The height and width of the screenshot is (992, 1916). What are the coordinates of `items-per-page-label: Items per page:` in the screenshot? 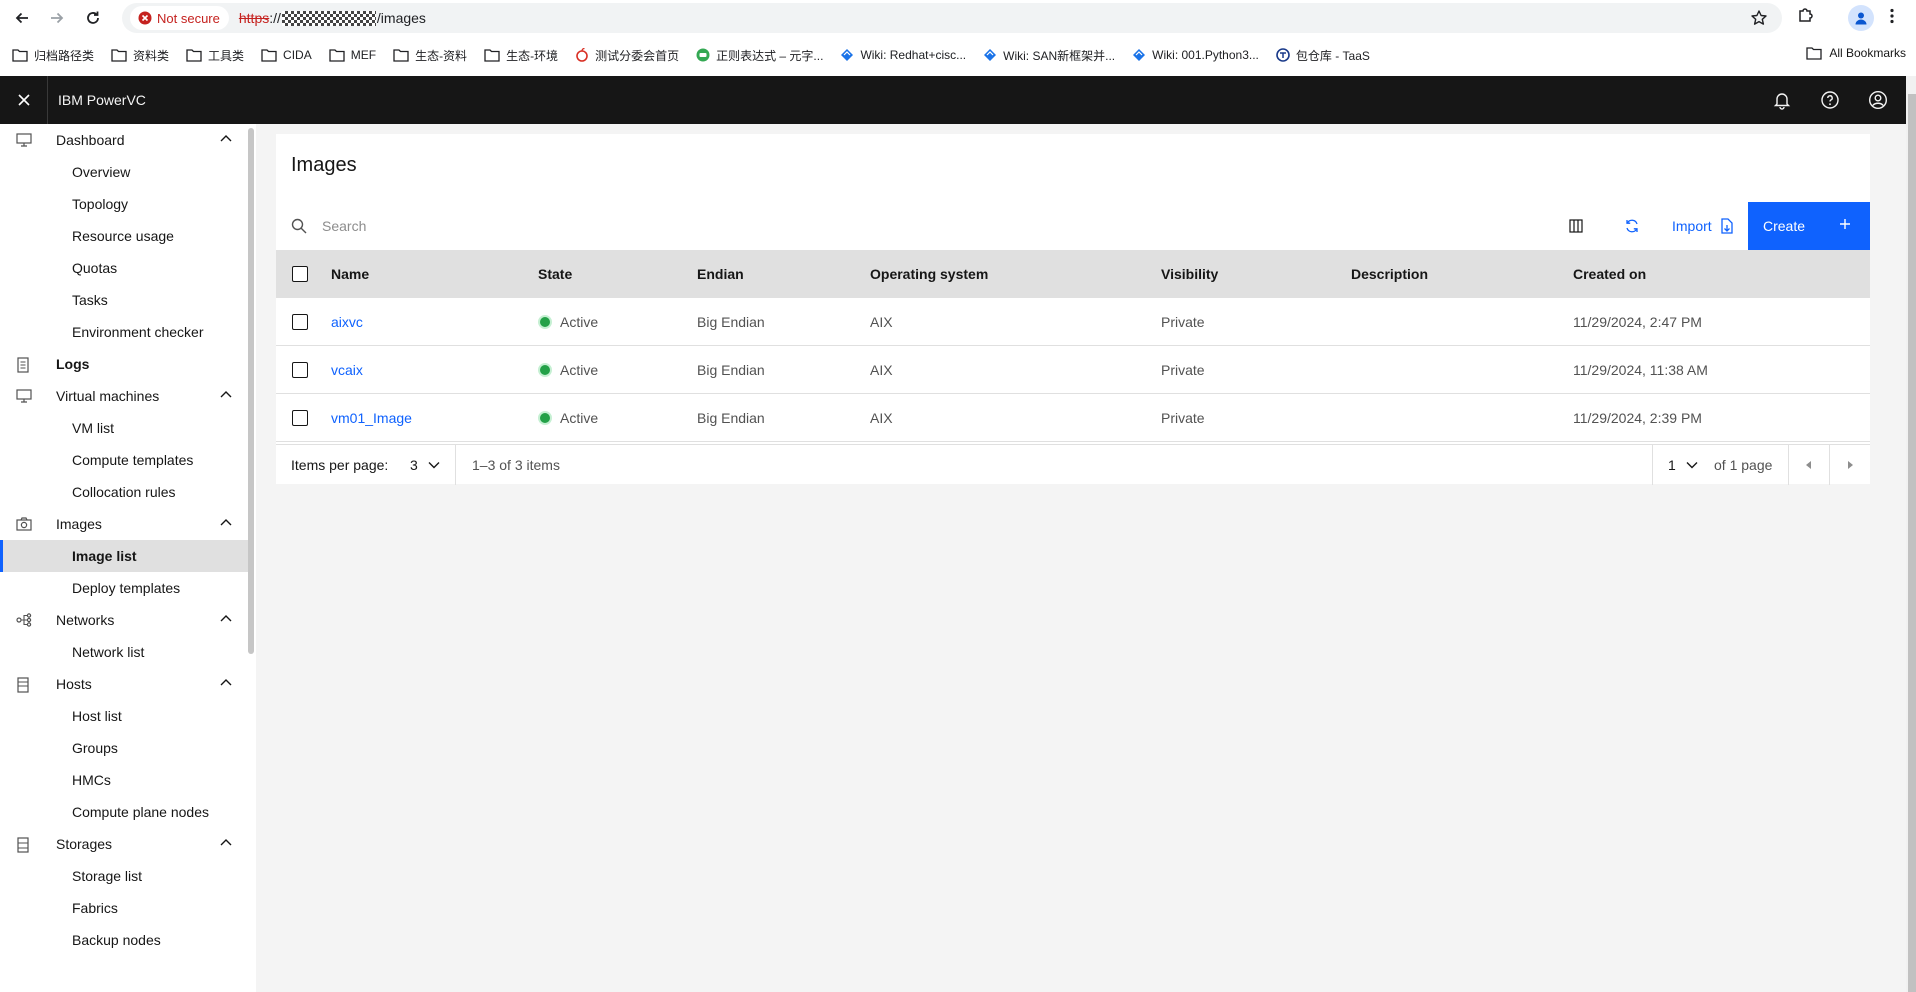 It's located at (340, 465).